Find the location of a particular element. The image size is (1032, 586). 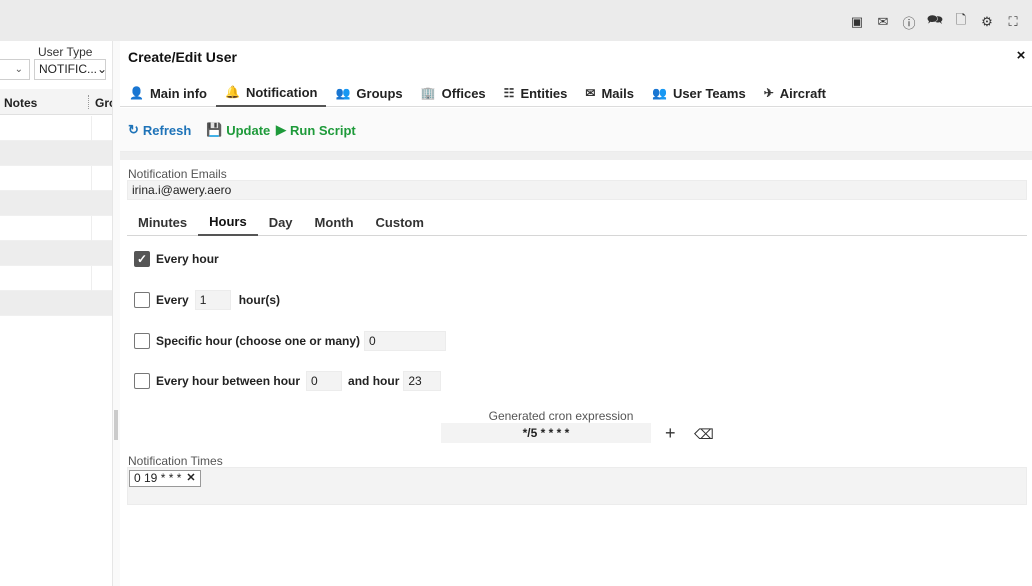

time-chip: 0 19 * * * ✕ is located at coordinates (165, 478).